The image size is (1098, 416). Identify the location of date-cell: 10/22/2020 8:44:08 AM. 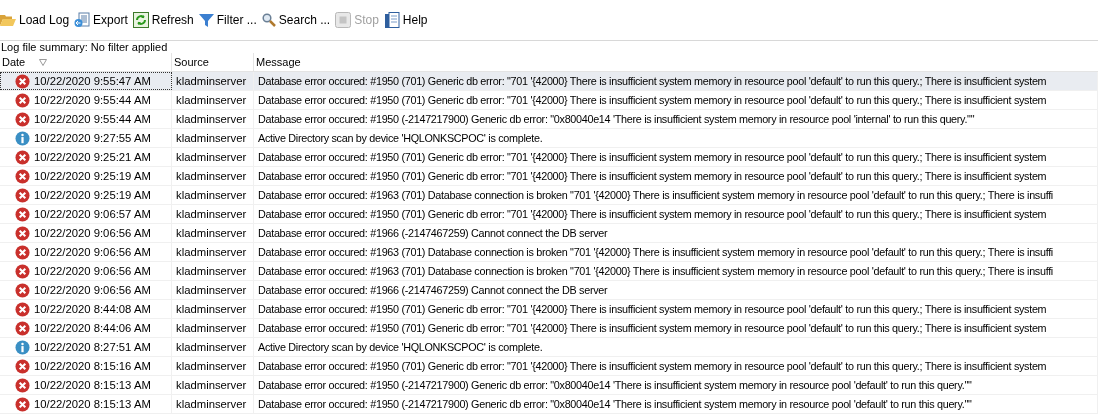
(92, 309).